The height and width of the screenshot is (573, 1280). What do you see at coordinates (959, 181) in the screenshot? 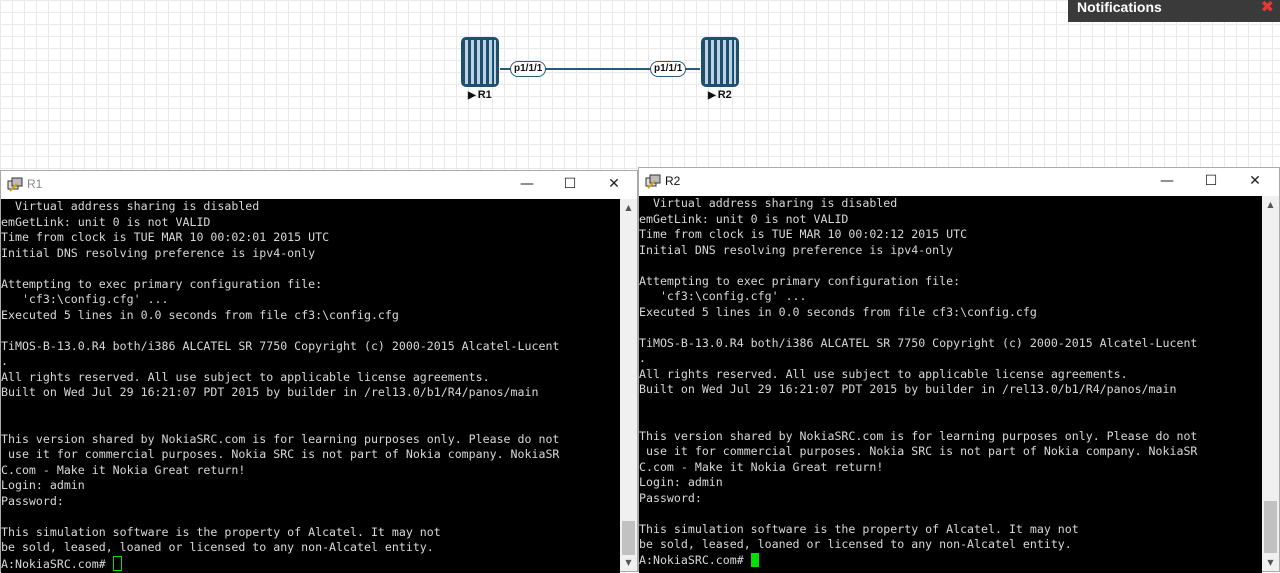
I see `window-titlebar: R2 — ☐ ✕` at bounding box center [959, 181].